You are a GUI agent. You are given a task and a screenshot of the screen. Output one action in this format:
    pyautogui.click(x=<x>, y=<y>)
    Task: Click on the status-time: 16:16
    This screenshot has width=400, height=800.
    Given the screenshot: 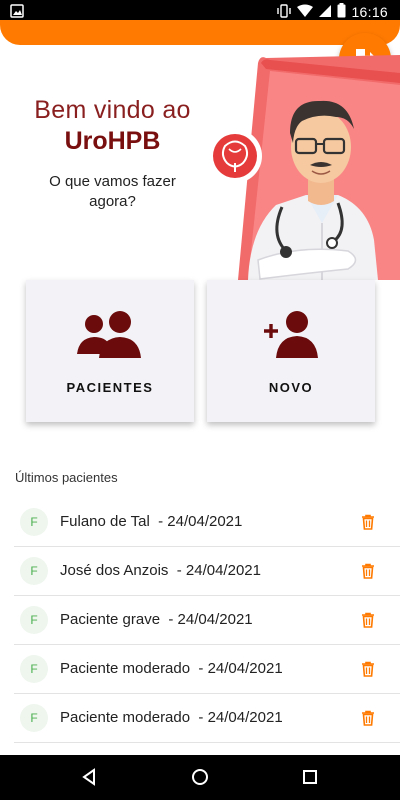 What is the action you would take?
    pyautogui.click(x=369, y=12)
    